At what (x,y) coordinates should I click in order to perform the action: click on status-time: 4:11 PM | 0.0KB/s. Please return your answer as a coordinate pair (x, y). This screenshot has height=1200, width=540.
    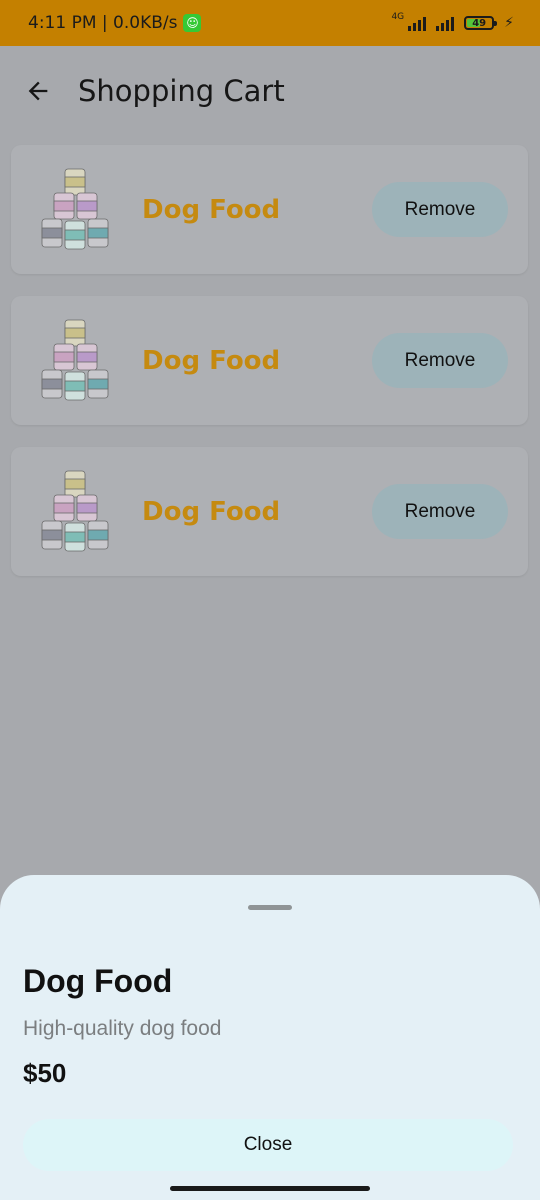
    Looking at the image, I should click on (103, 23).